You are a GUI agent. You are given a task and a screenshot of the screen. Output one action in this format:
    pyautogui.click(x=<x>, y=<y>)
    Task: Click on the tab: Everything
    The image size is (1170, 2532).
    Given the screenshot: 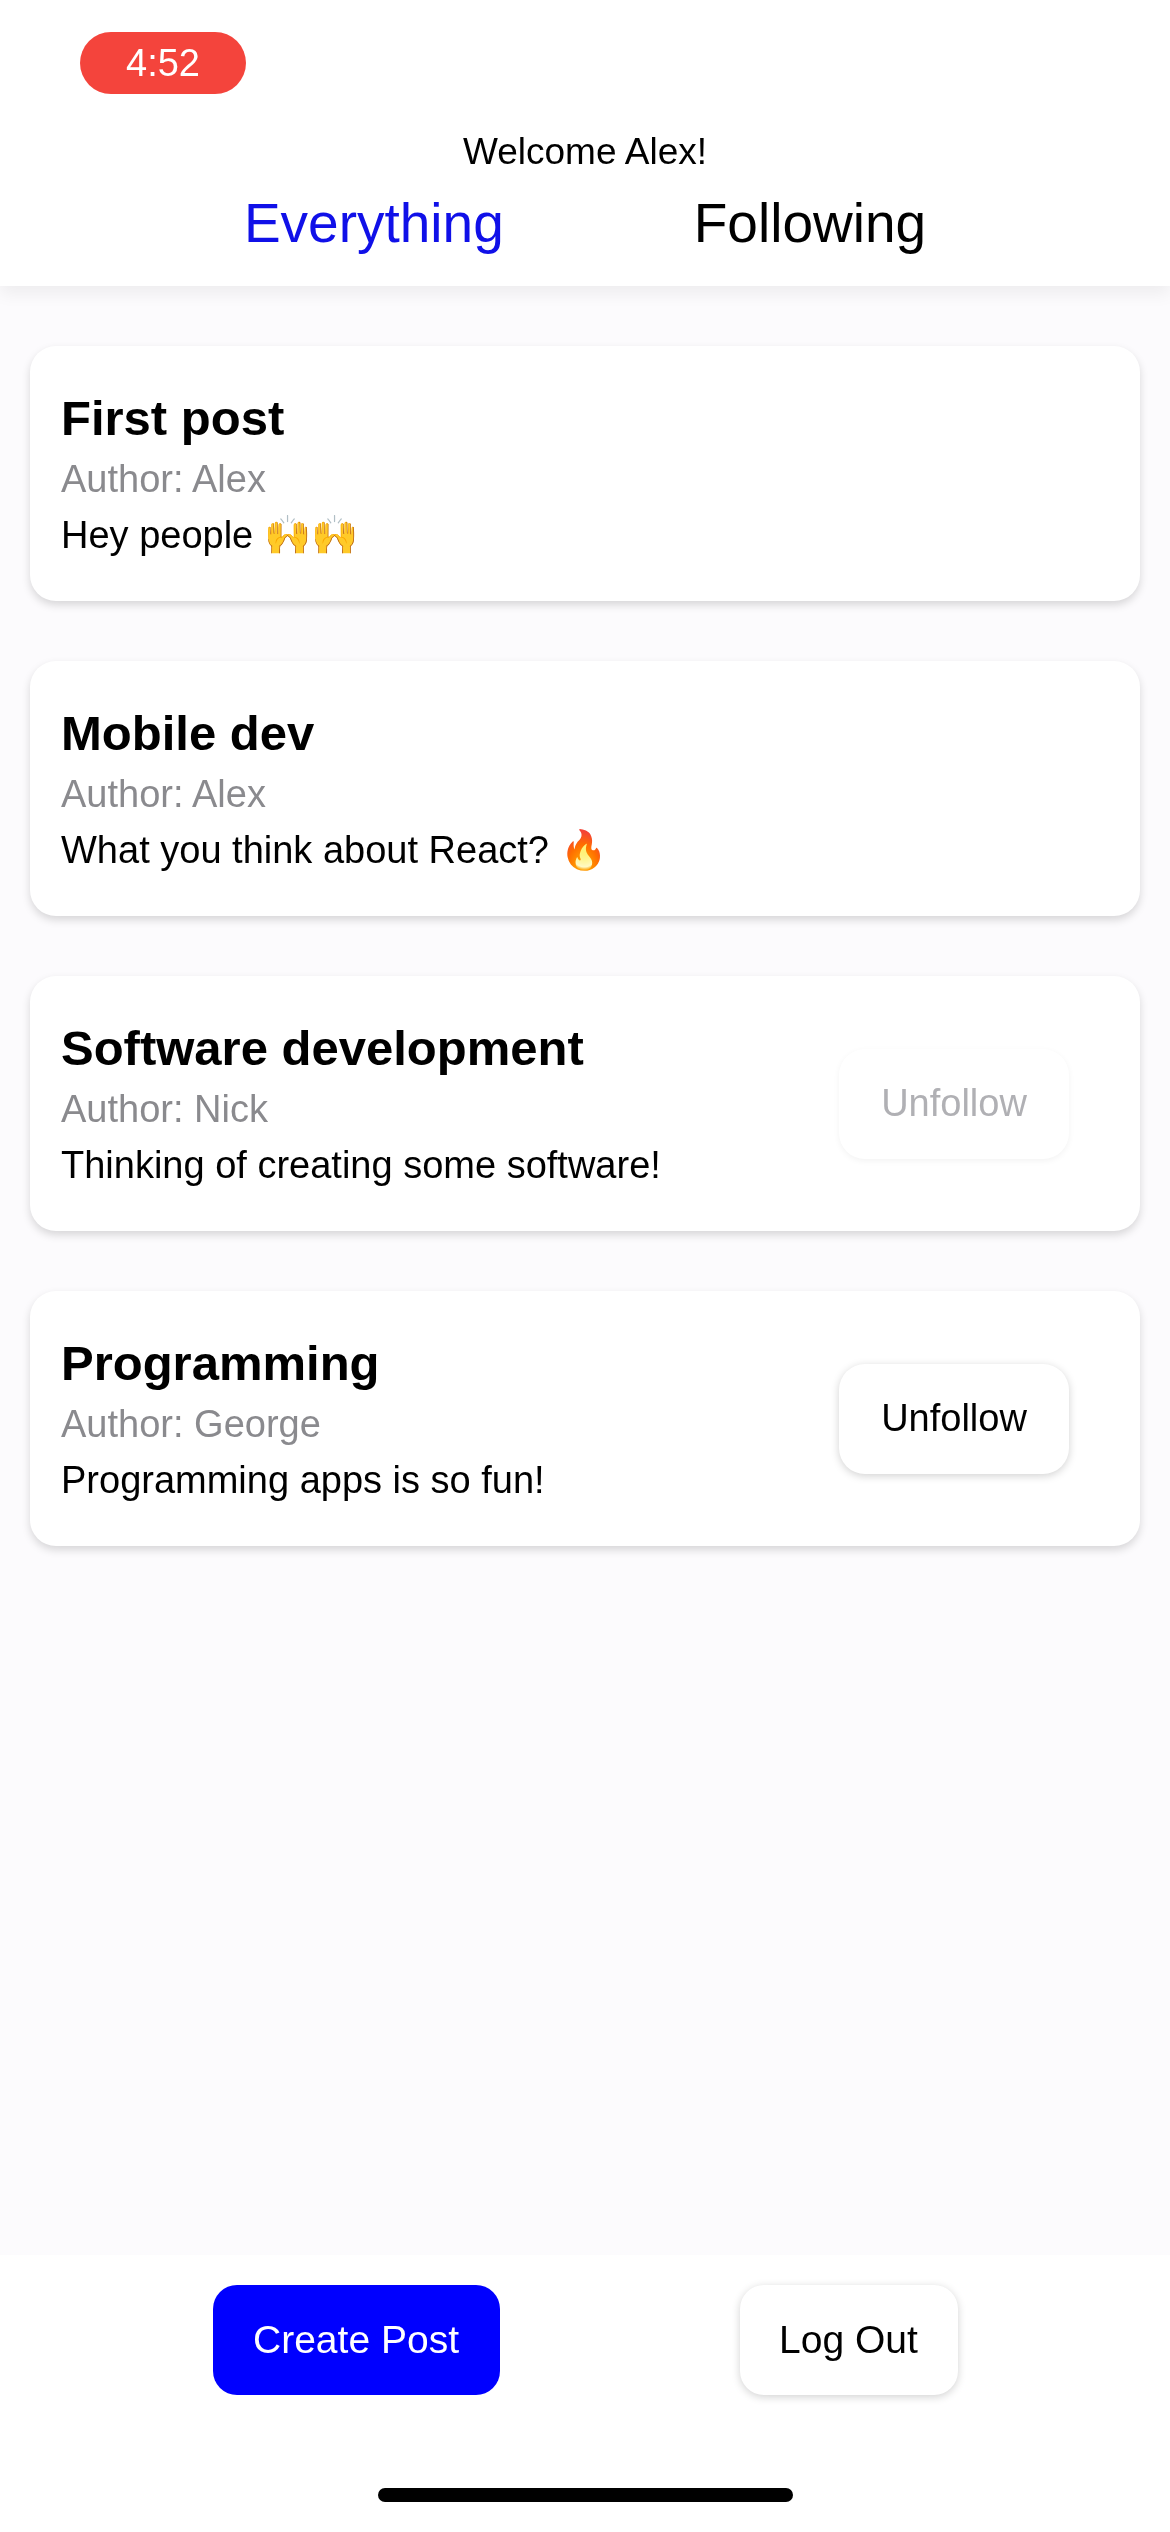 What is the action you would take?
    pyautogui.click(x=373, y=223)
    